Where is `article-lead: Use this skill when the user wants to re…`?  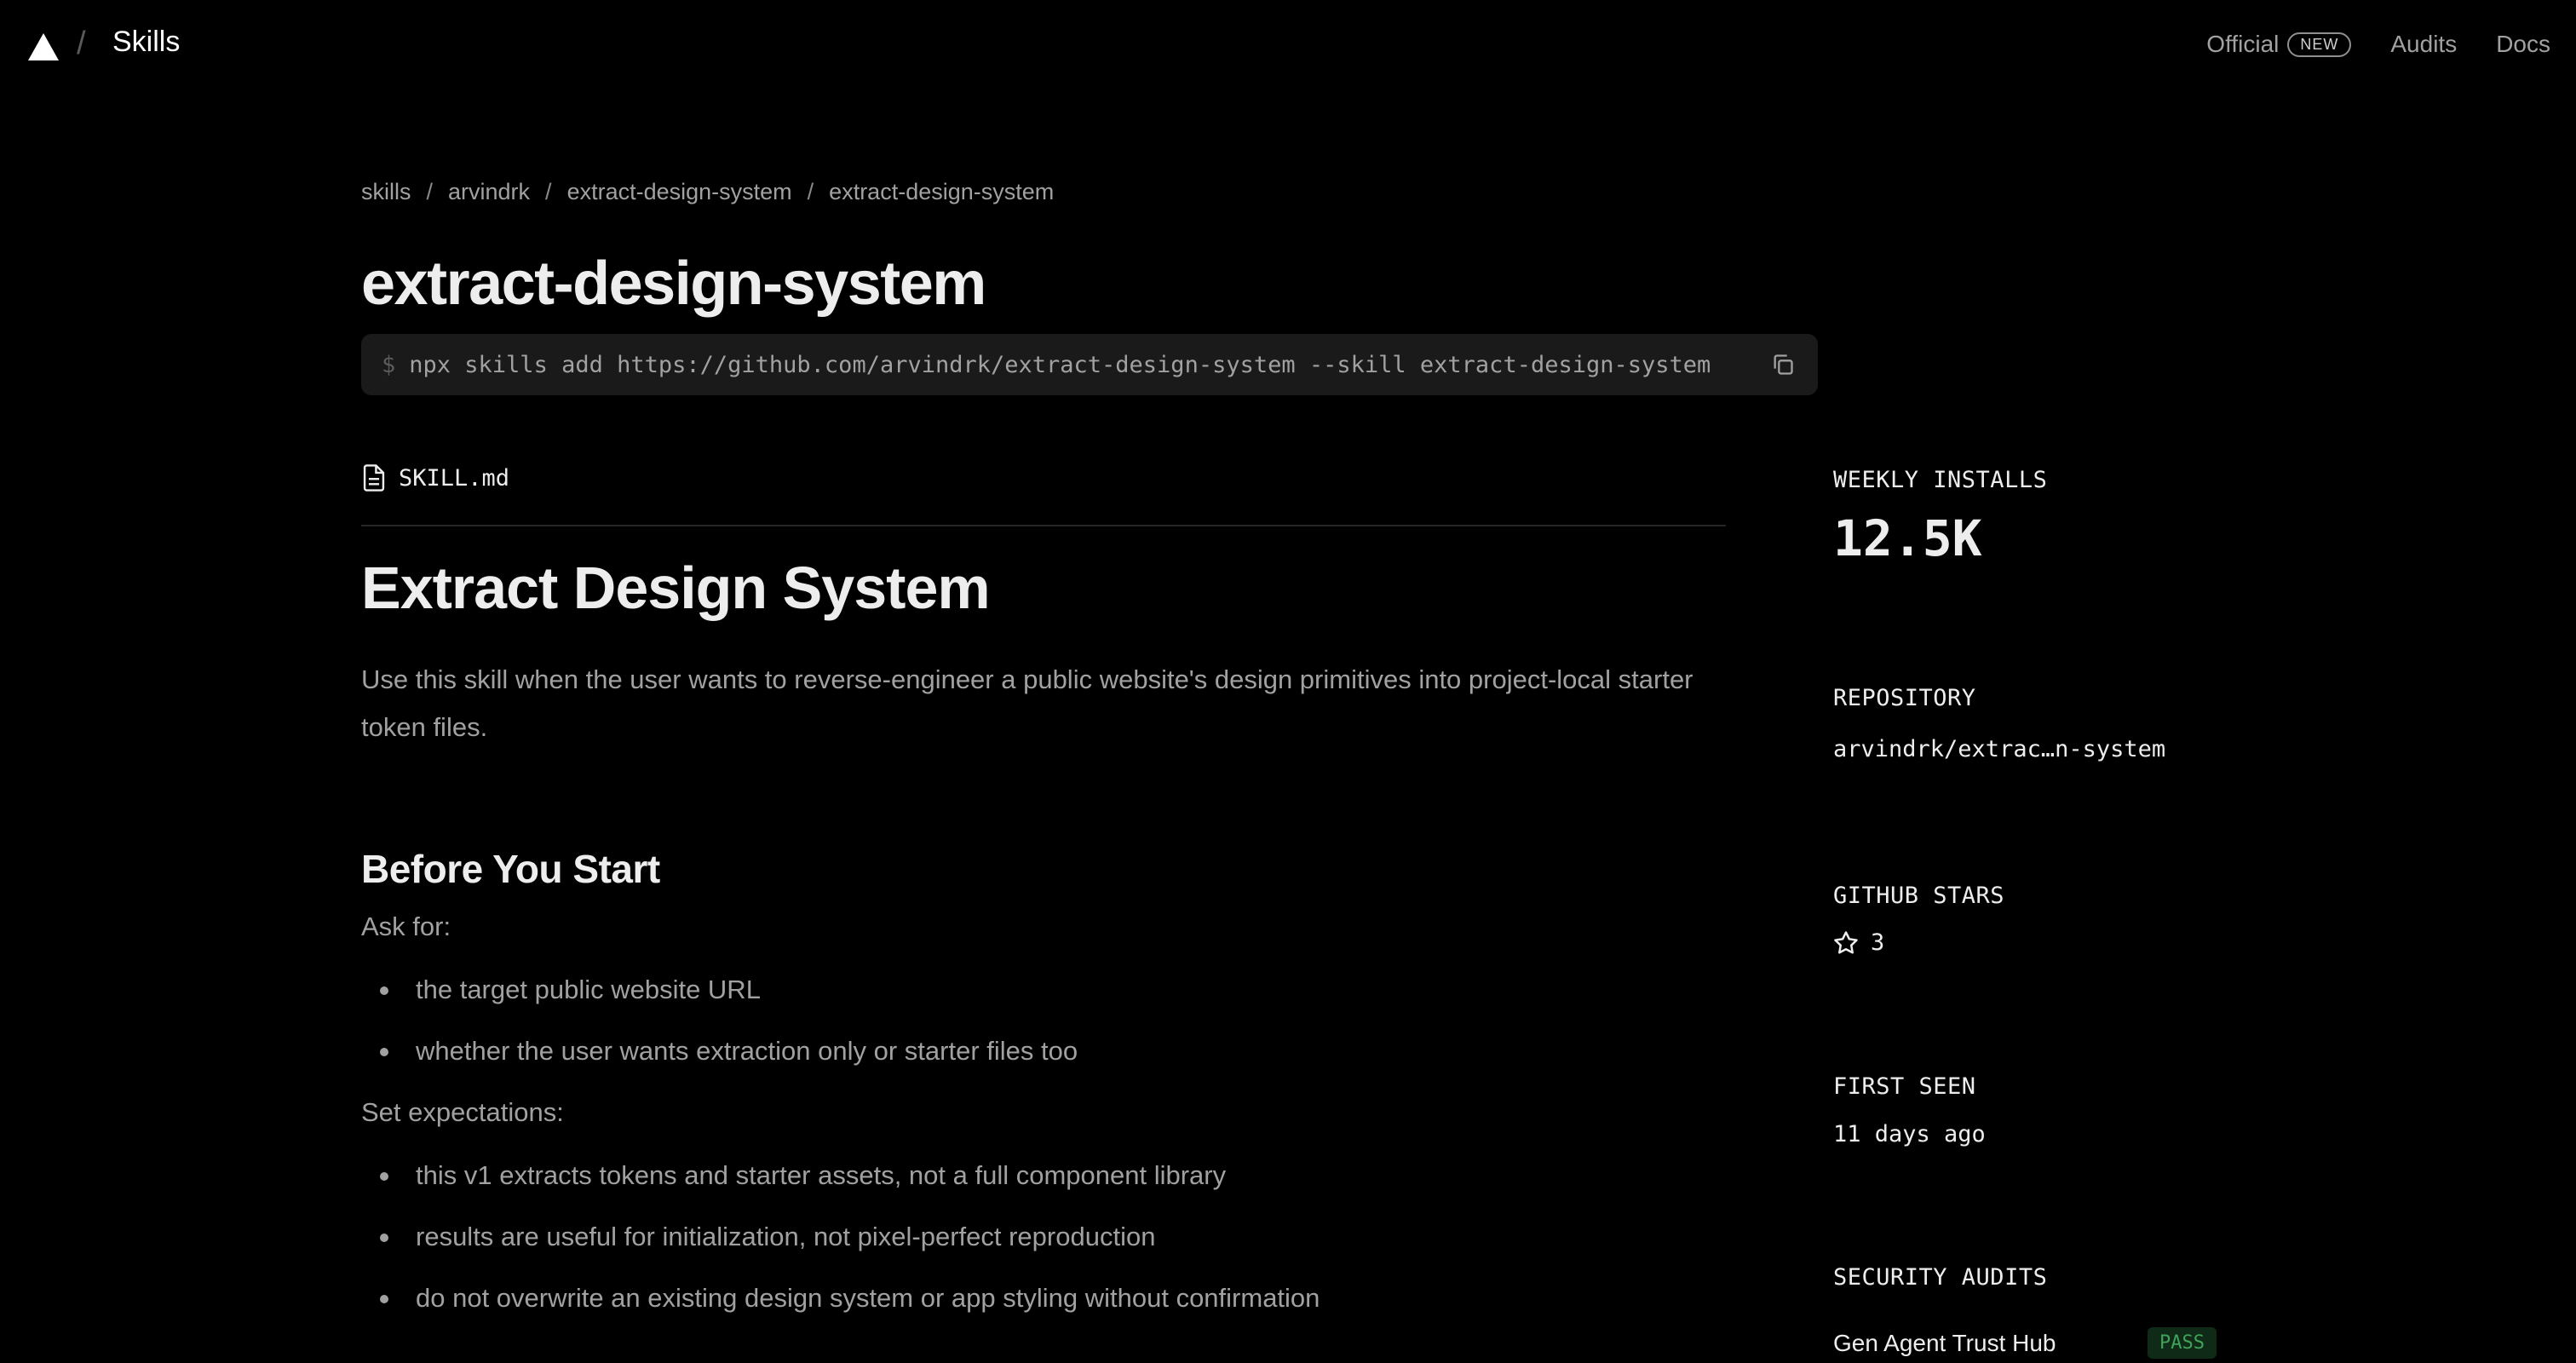
article-lead: Use this skill when the user wants to re… is located at coordinates (1027, 703).